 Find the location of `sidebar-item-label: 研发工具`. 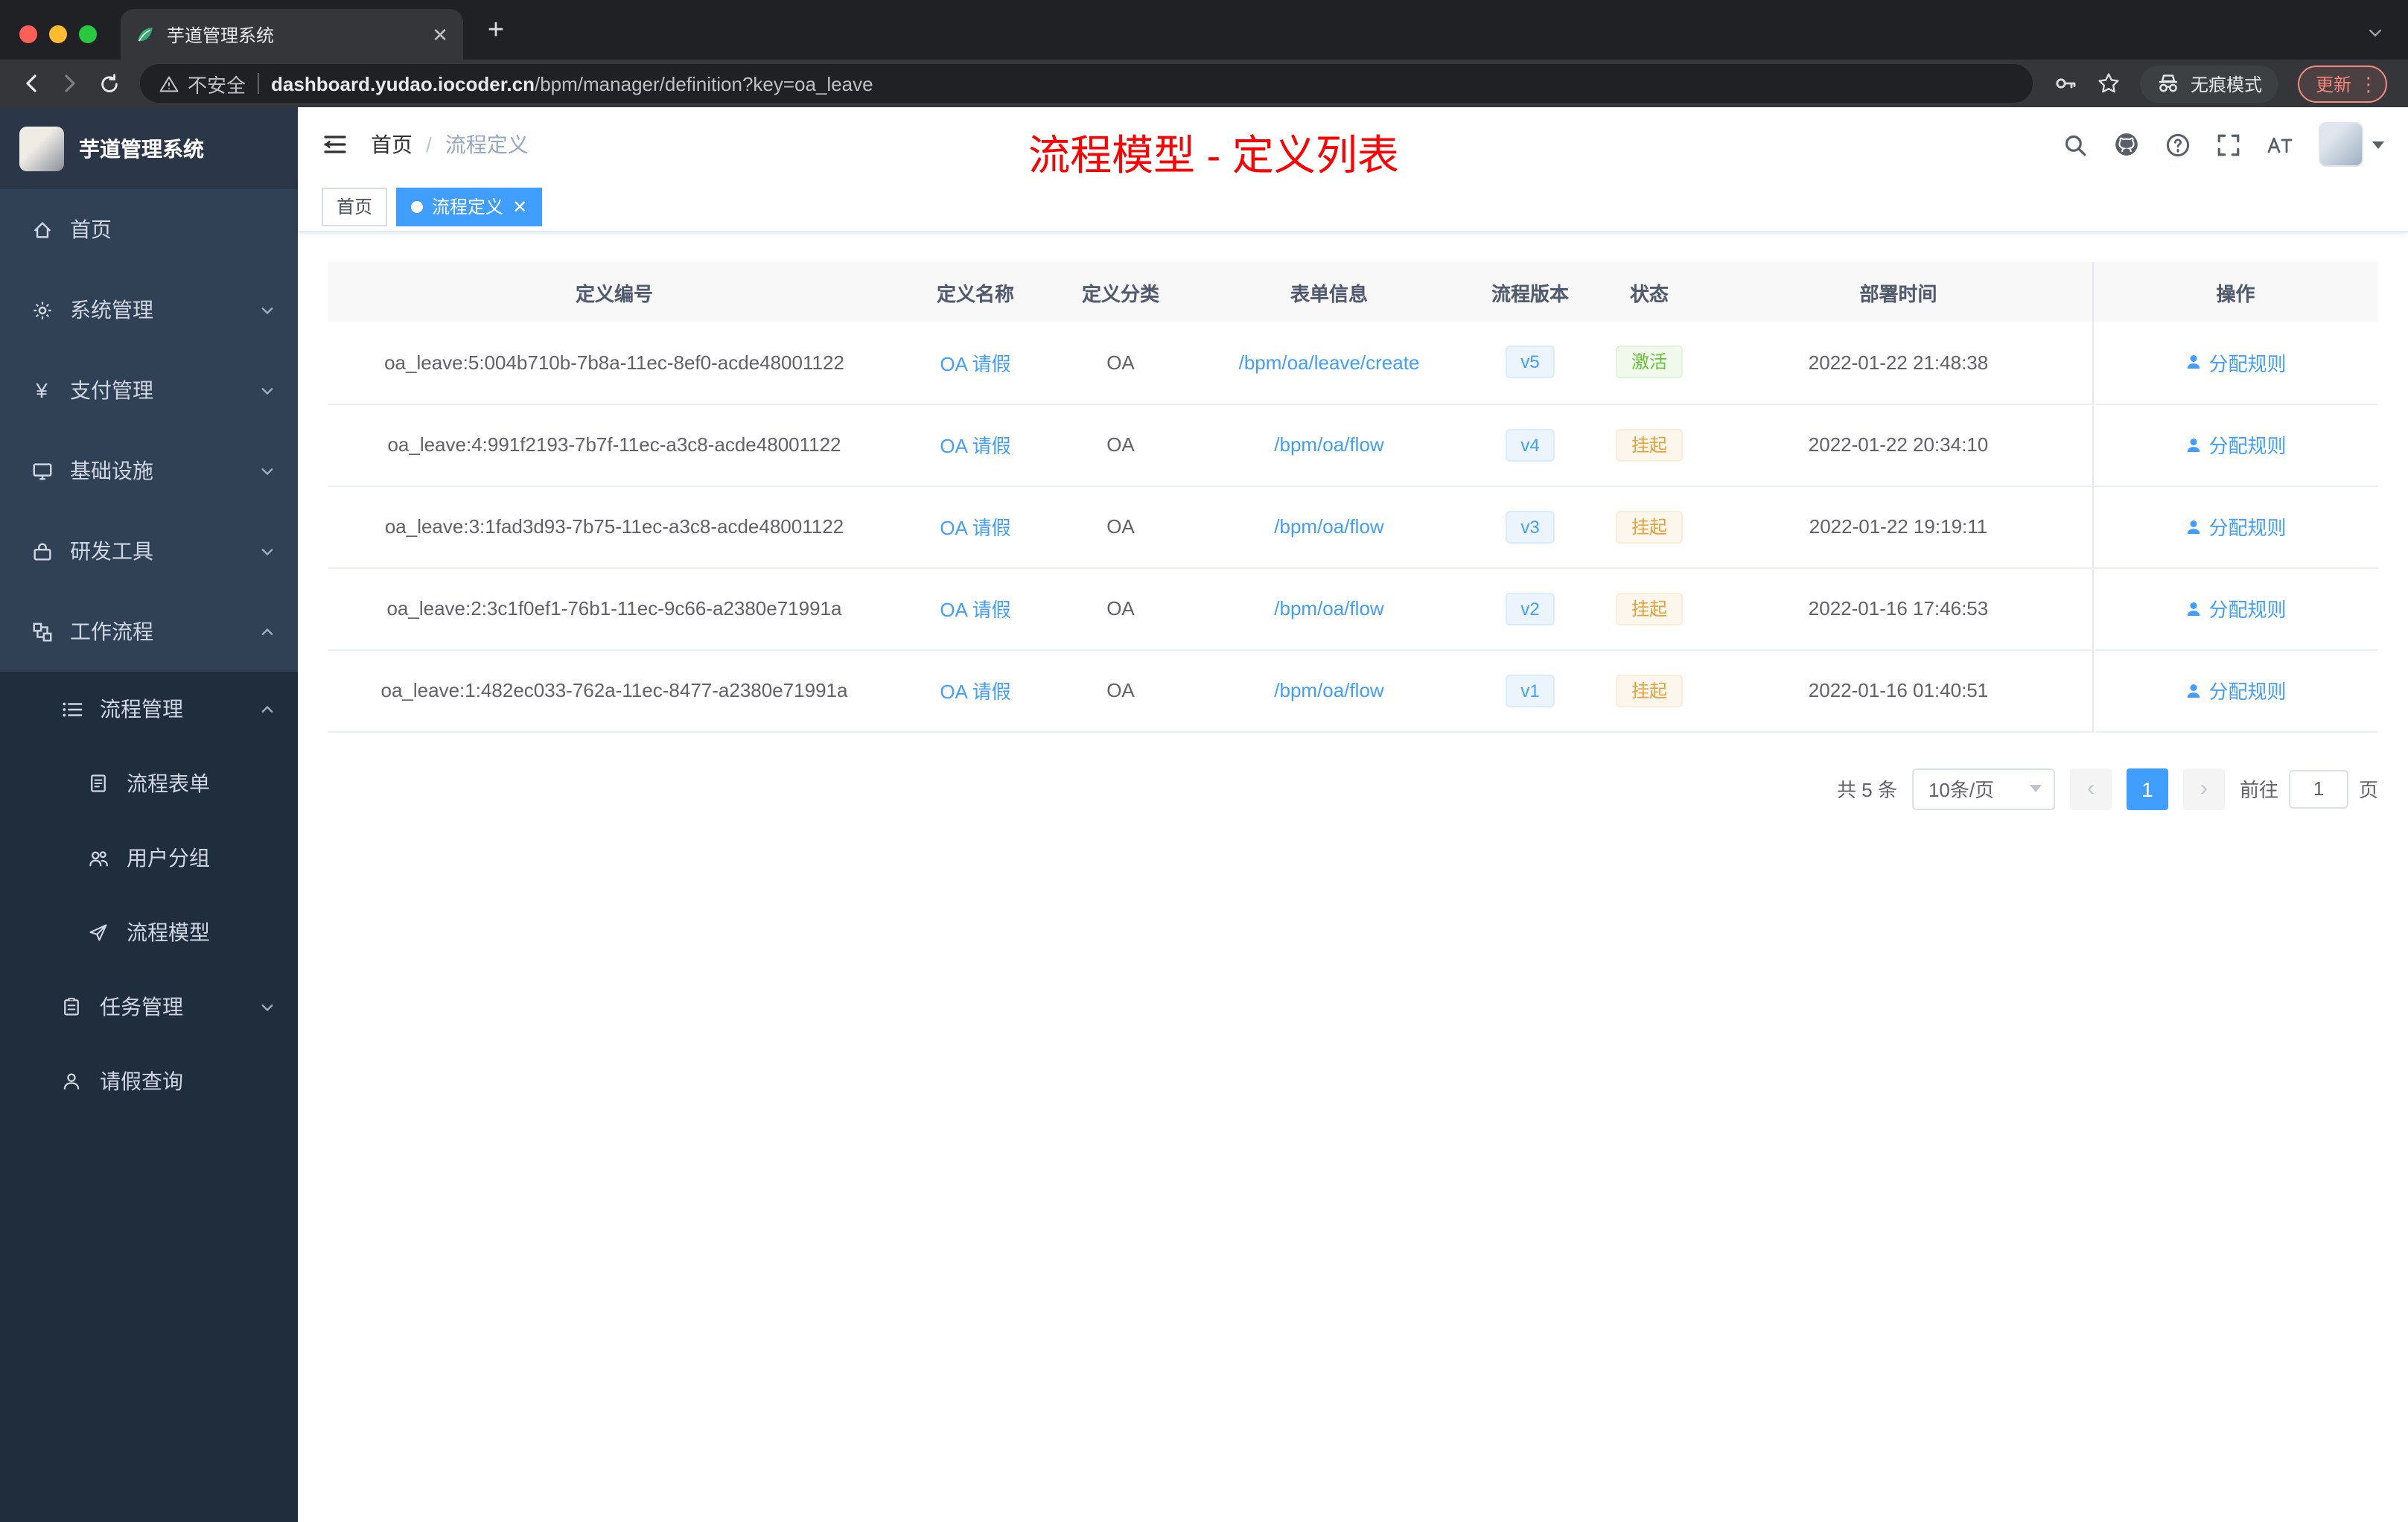

sidebar-item-label: 研发工具 is located at coordinates (111, 551).